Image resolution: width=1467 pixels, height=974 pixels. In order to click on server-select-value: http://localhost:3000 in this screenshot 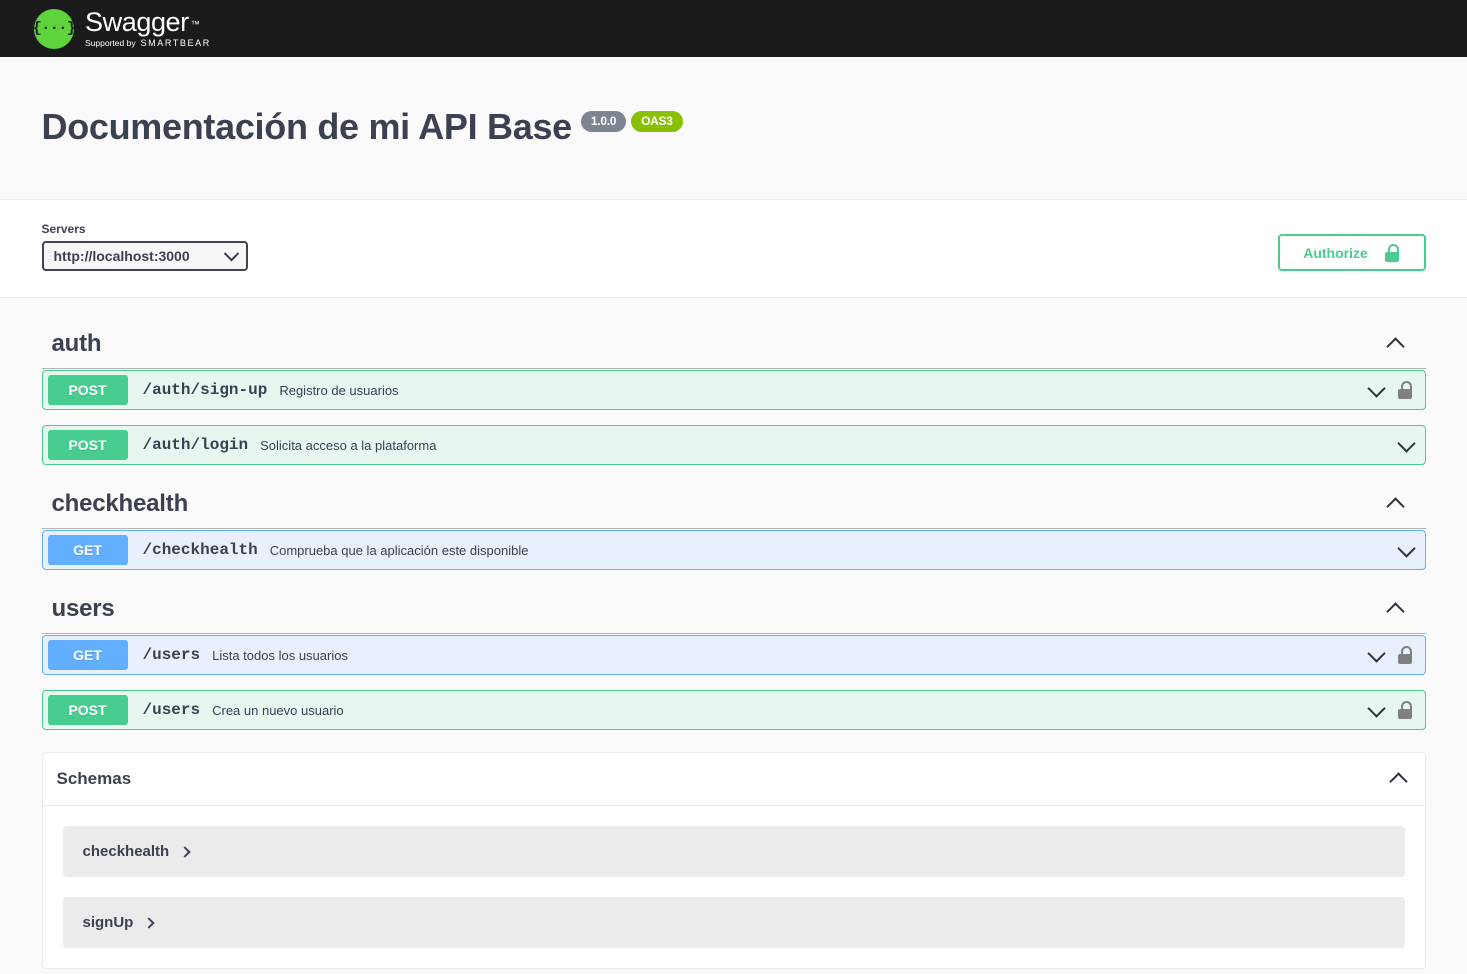, I will do `click(121, 256)`.